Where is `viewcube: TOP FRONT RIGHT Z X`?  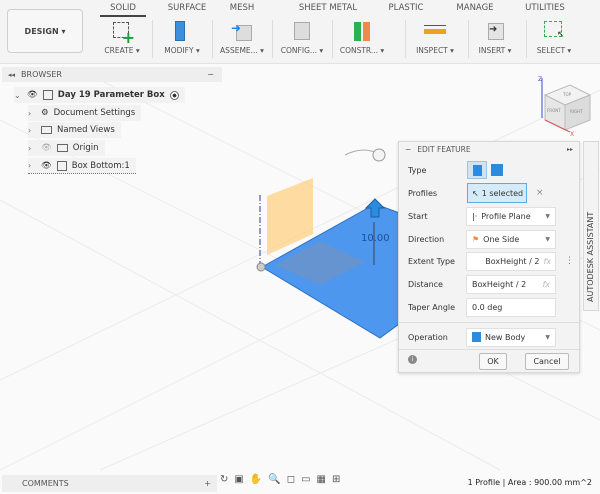
viewcube: TOP FRONT RIGHT Z X is located at coordinates (565, 107).